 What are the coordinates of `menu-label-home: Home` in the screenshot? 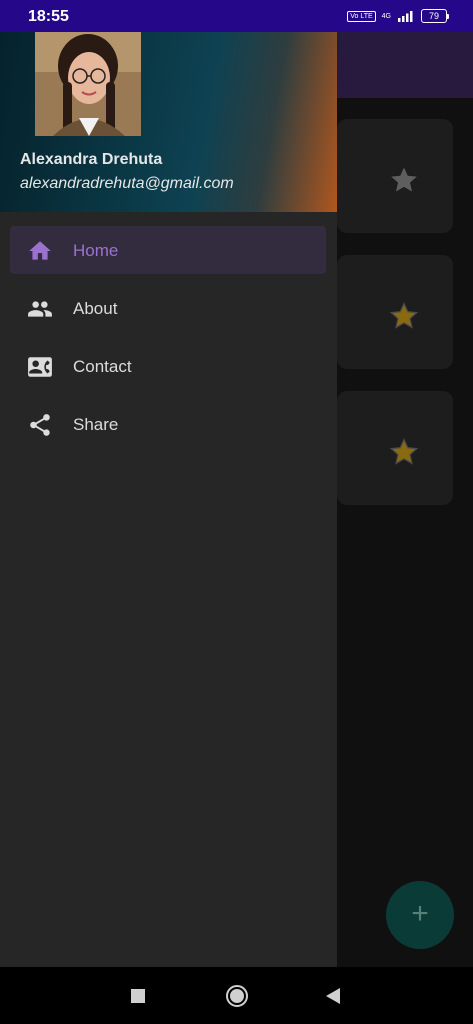 It's located at (96, 250).